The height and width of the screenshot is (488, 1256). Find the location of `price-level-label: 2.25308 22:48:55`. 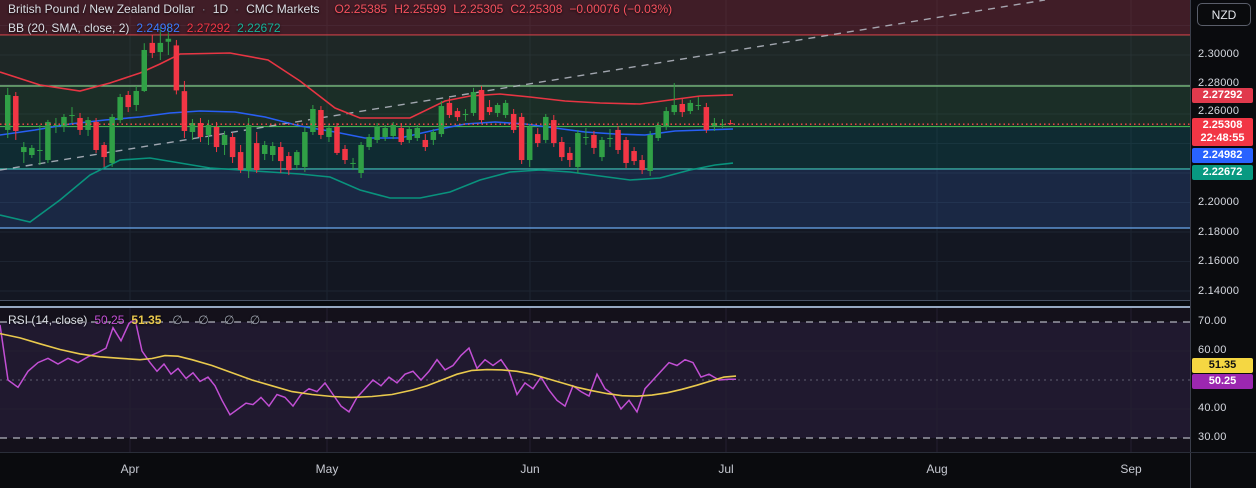

price-level-label: 2.25308 22:48:55 is located at coordinates (1222, 132).